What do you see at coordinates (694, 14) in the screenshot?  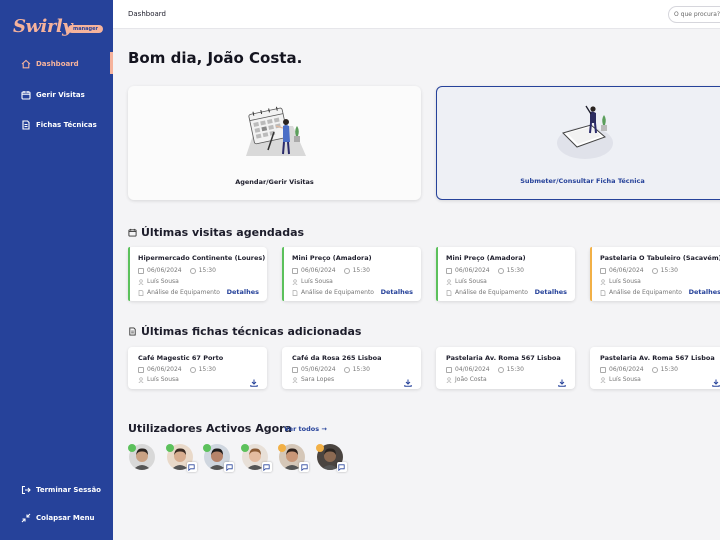 I see `search-input: O que procura?` at bounding box center [694, 14].